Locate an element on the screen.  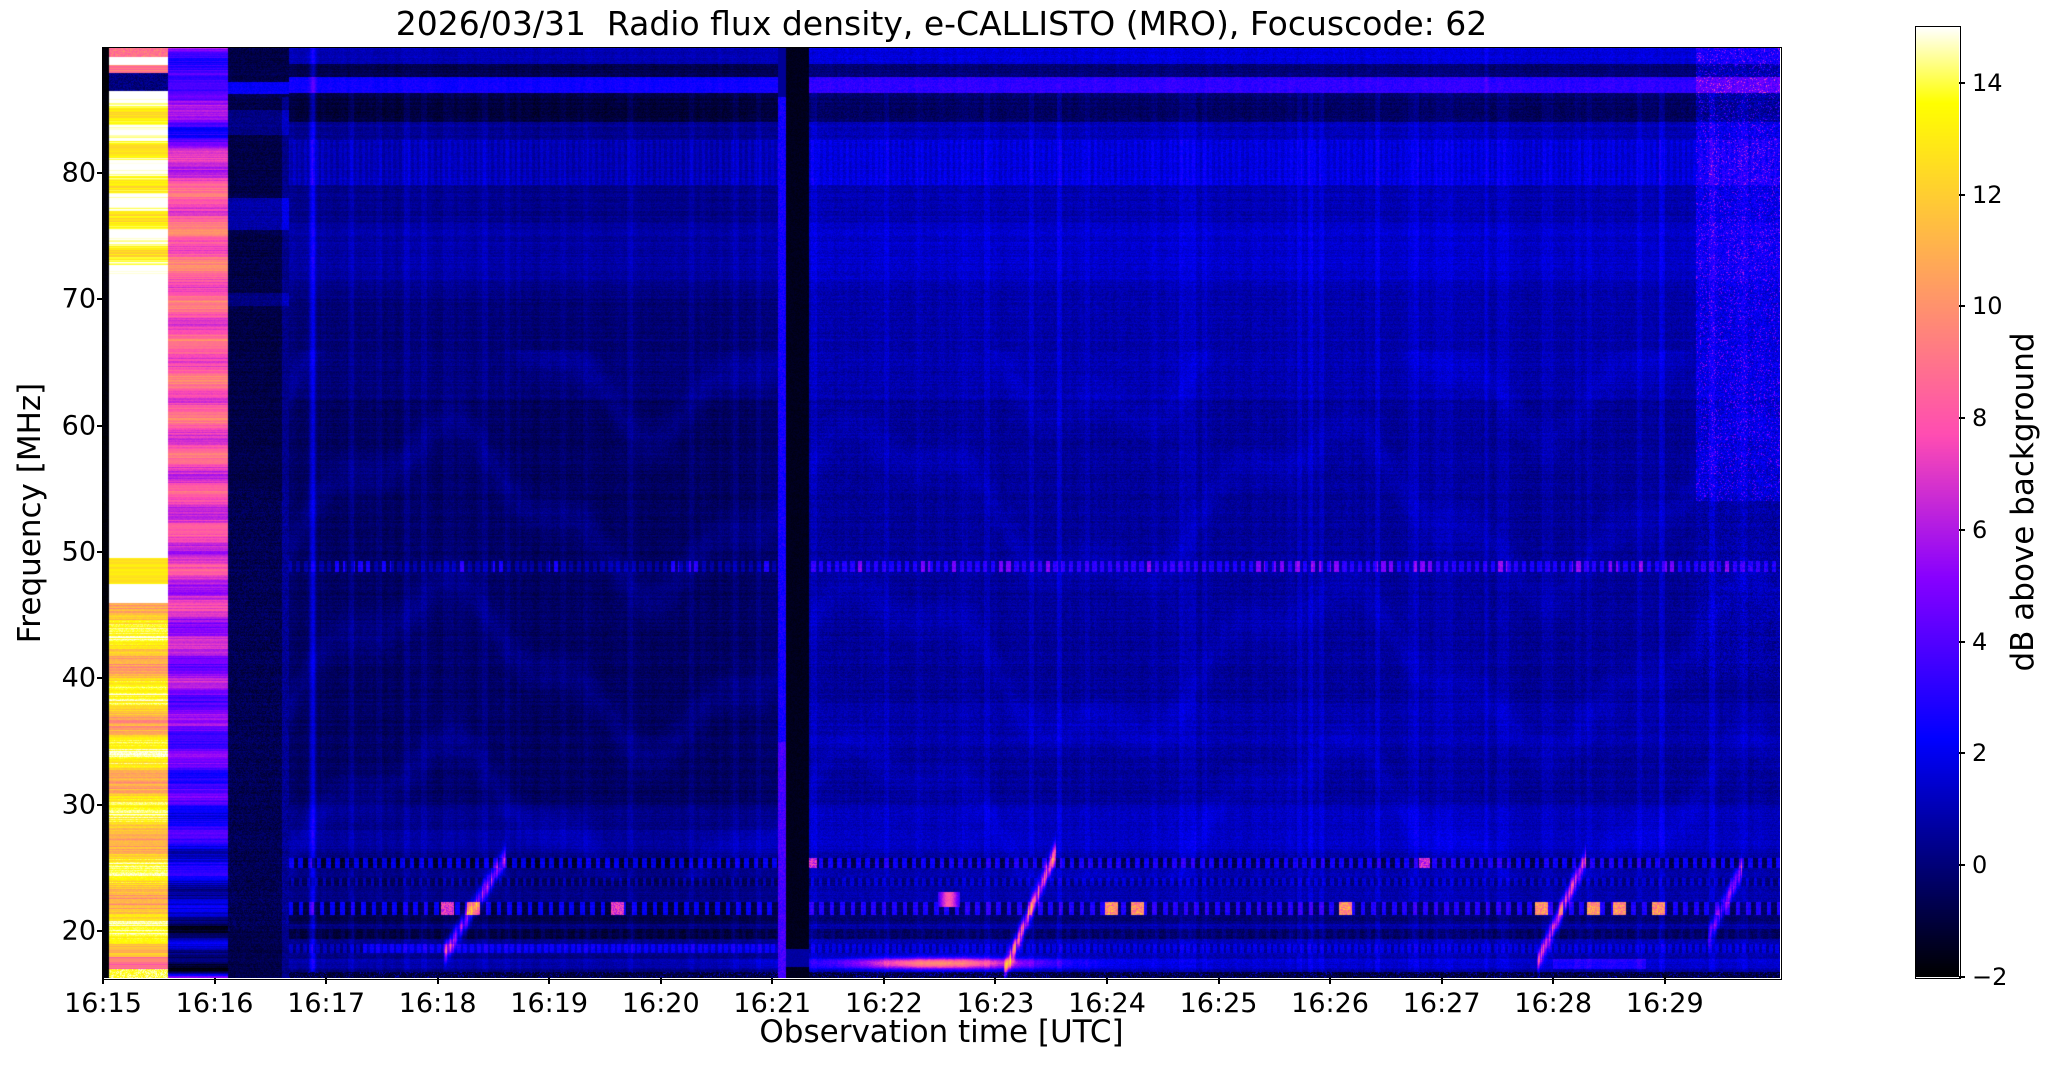
y-tick-label: 20 is located at coordinates (78, 931).